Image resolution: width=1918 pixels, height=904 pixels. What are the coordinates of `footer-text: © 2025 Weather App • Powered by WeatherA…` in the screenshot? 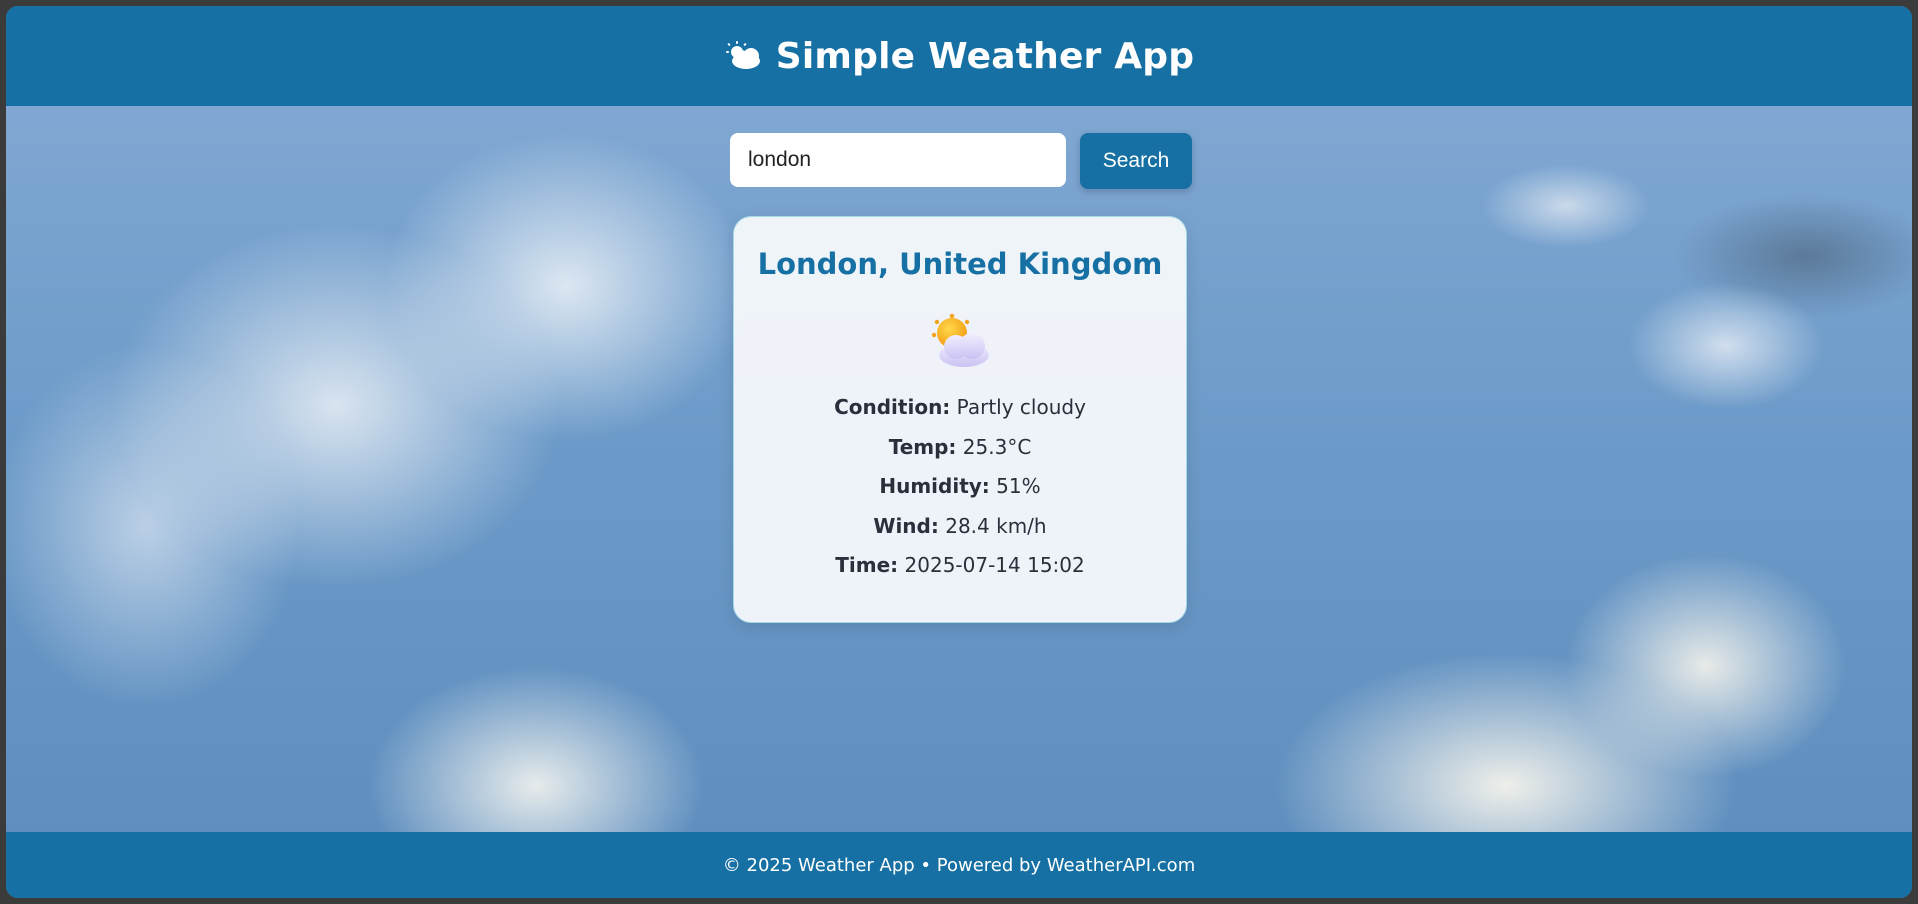 It's located at (959, 865).